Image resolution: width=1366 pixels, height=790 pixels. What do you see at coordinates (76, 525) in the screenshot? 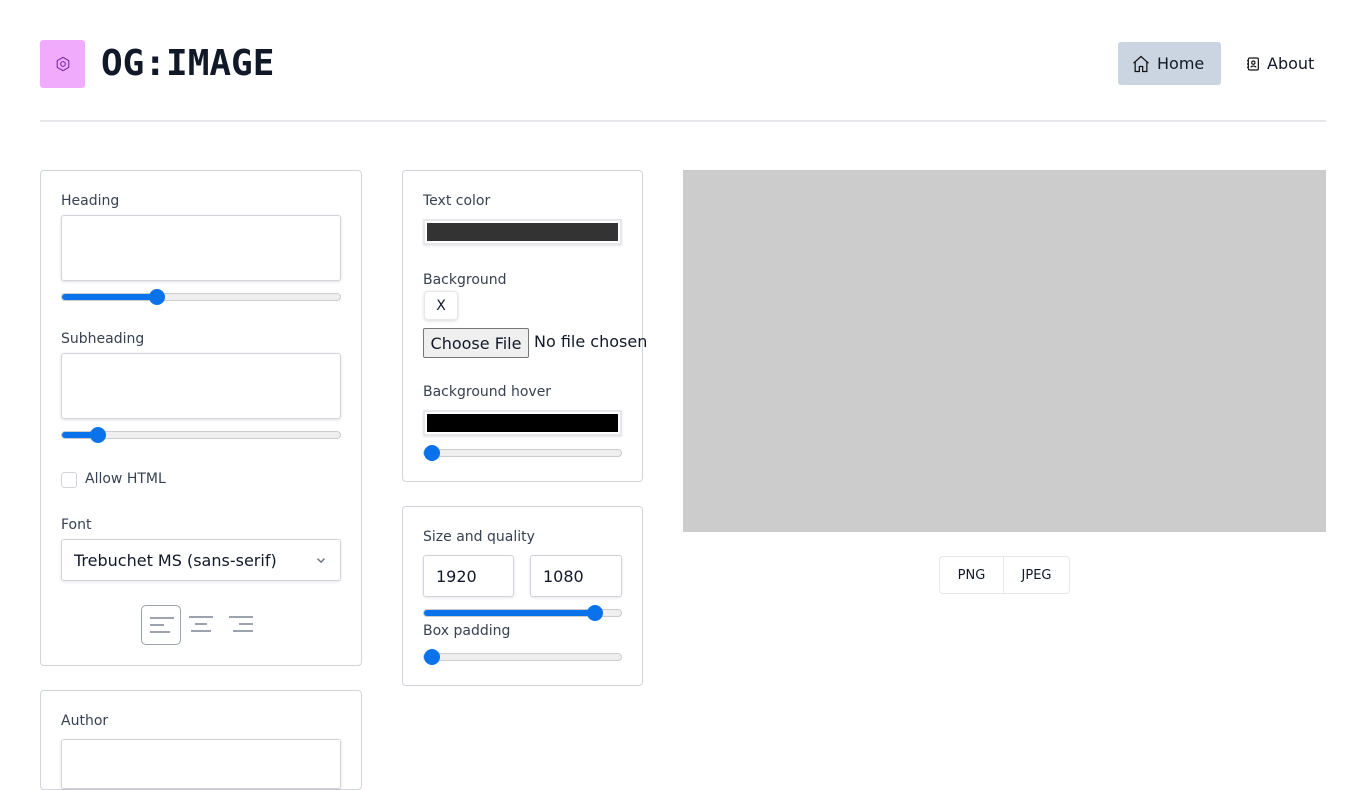
I see `font-label: Font` at bounding box center [76, 525].